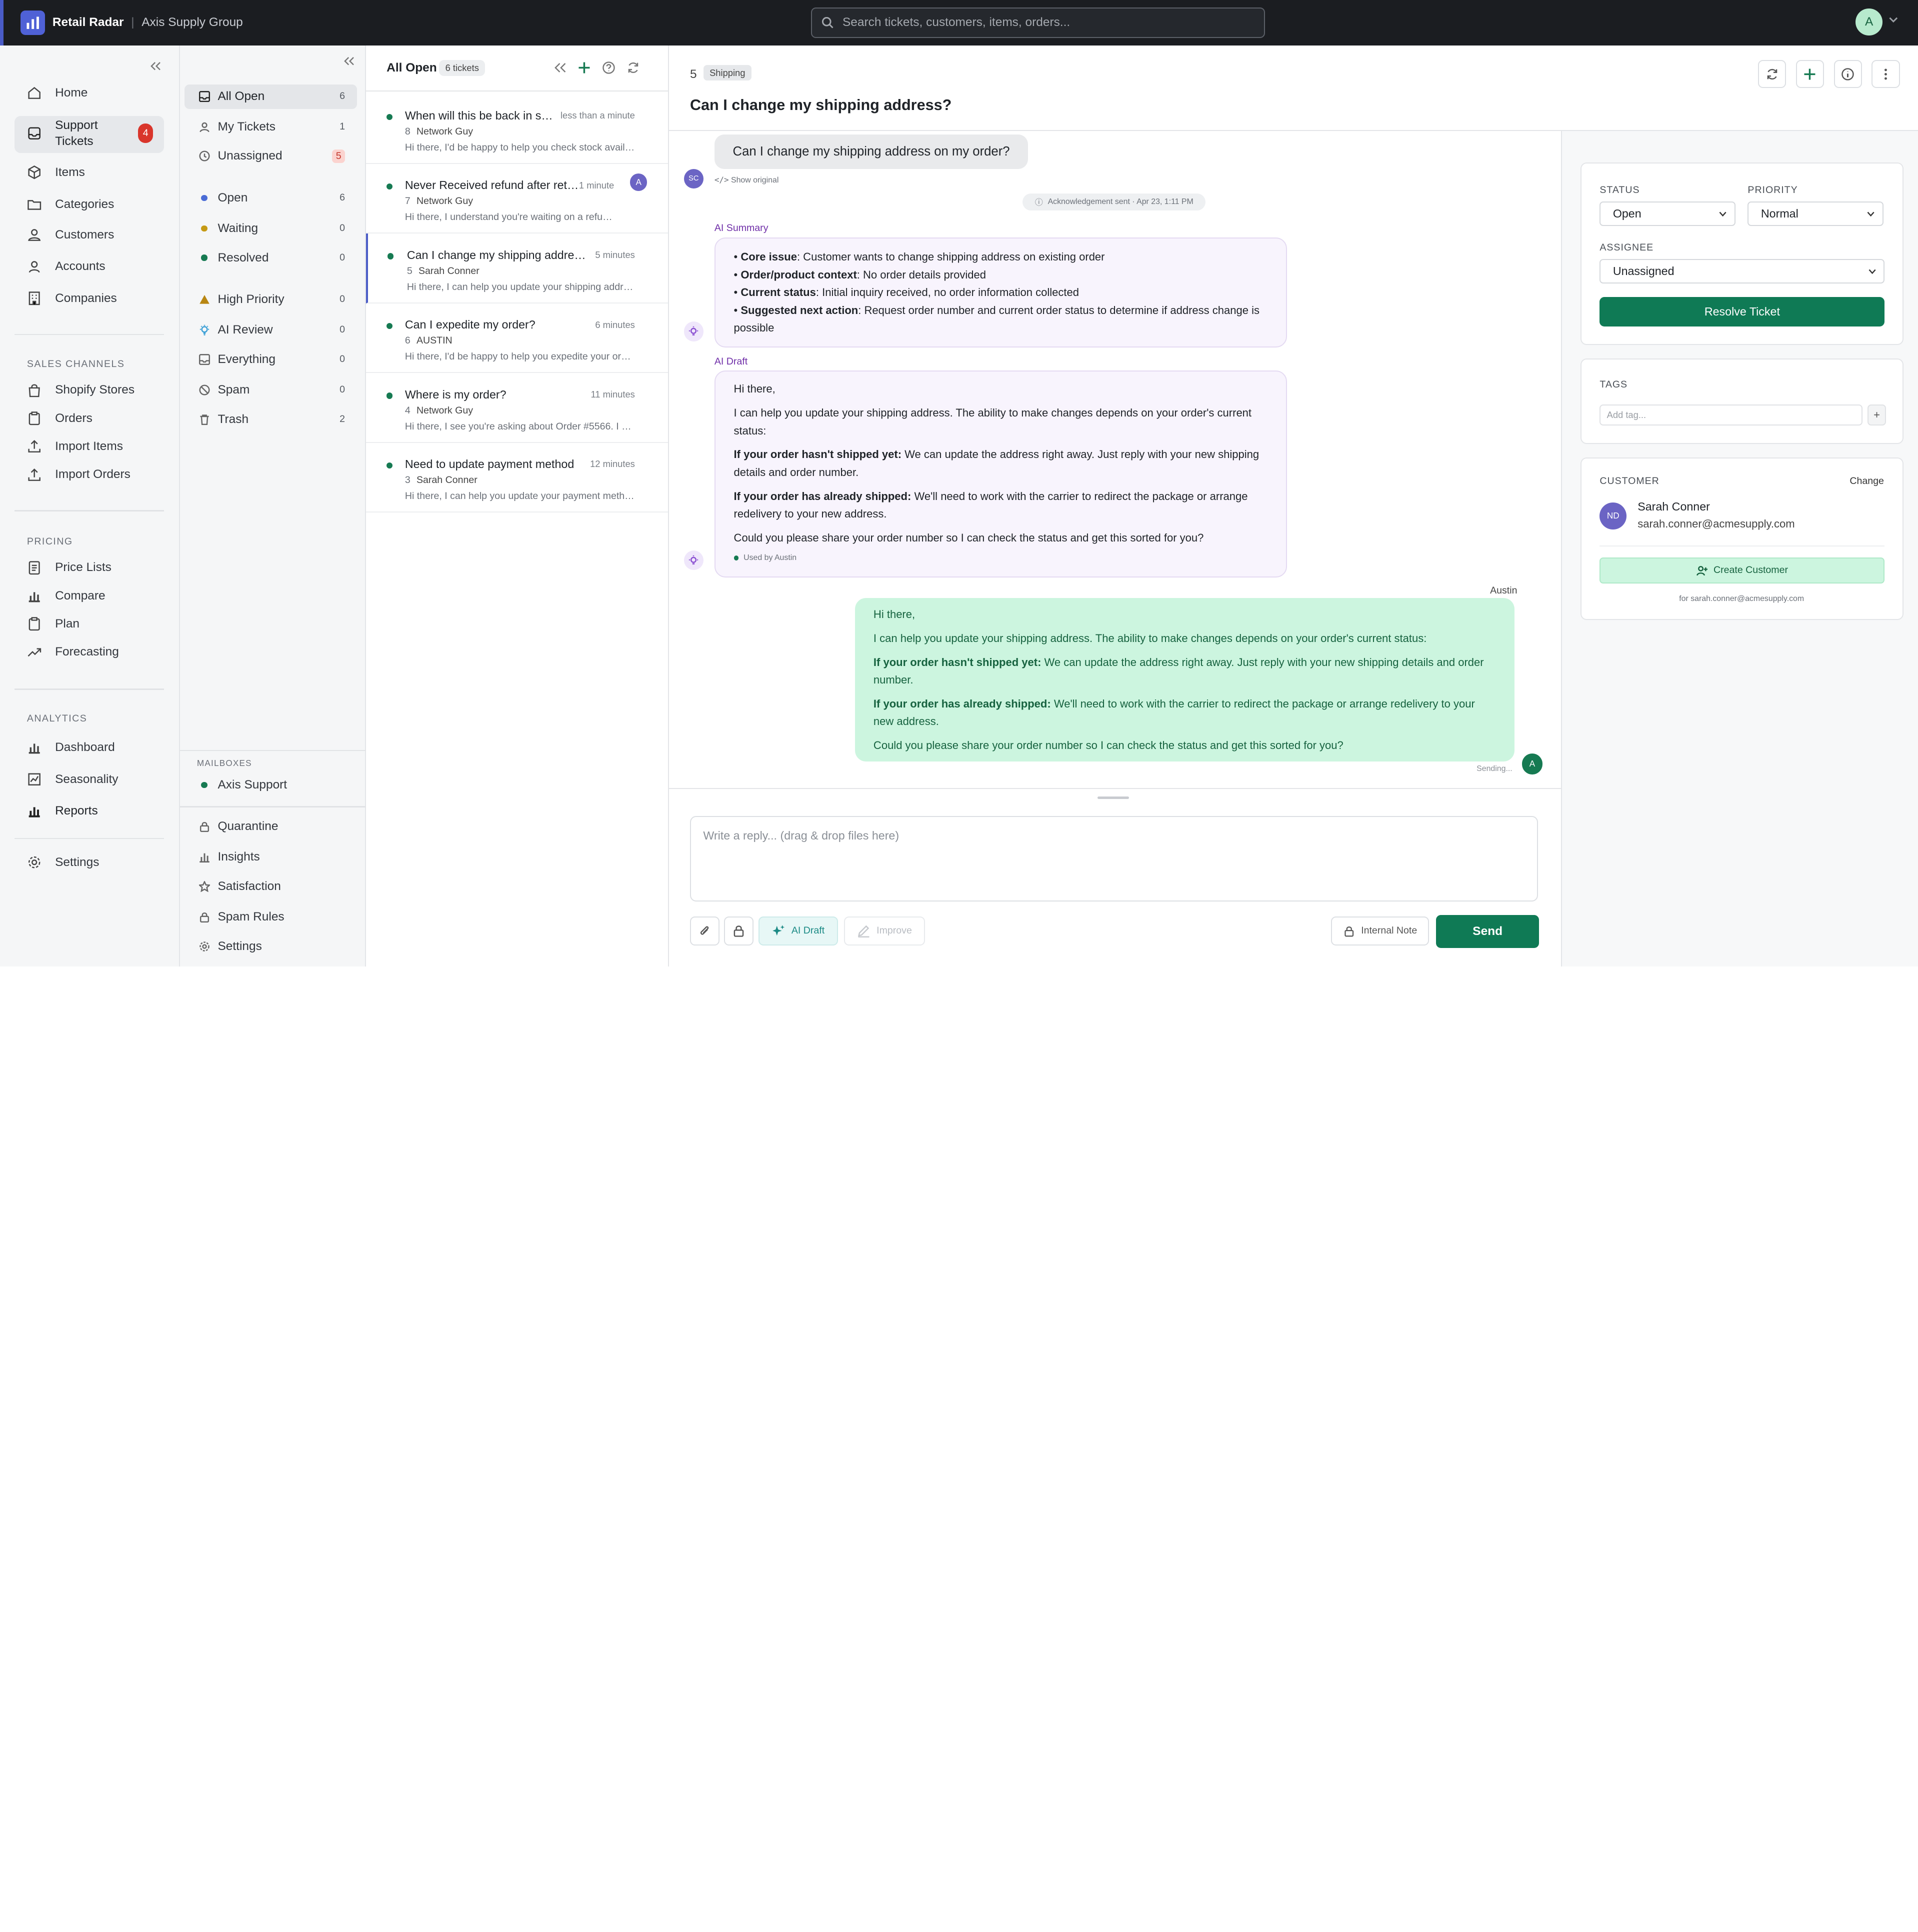 This screenshot has width=1918, height=1932. I want to click on nav-label: Import Orders, so click(92, 475).